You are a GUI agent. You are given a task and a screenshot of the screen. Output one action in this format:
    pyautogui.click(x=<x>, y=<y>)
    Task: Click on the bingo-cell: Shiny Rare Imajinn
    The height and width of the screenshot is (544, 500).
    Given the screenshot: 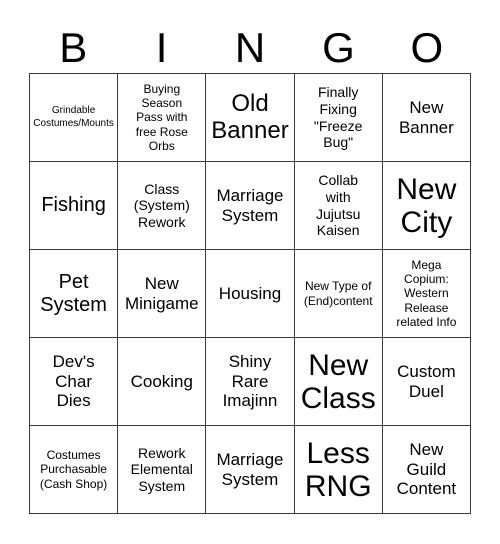 What is the action you would take?
    pyautogui.click(x=250, y=382)
    